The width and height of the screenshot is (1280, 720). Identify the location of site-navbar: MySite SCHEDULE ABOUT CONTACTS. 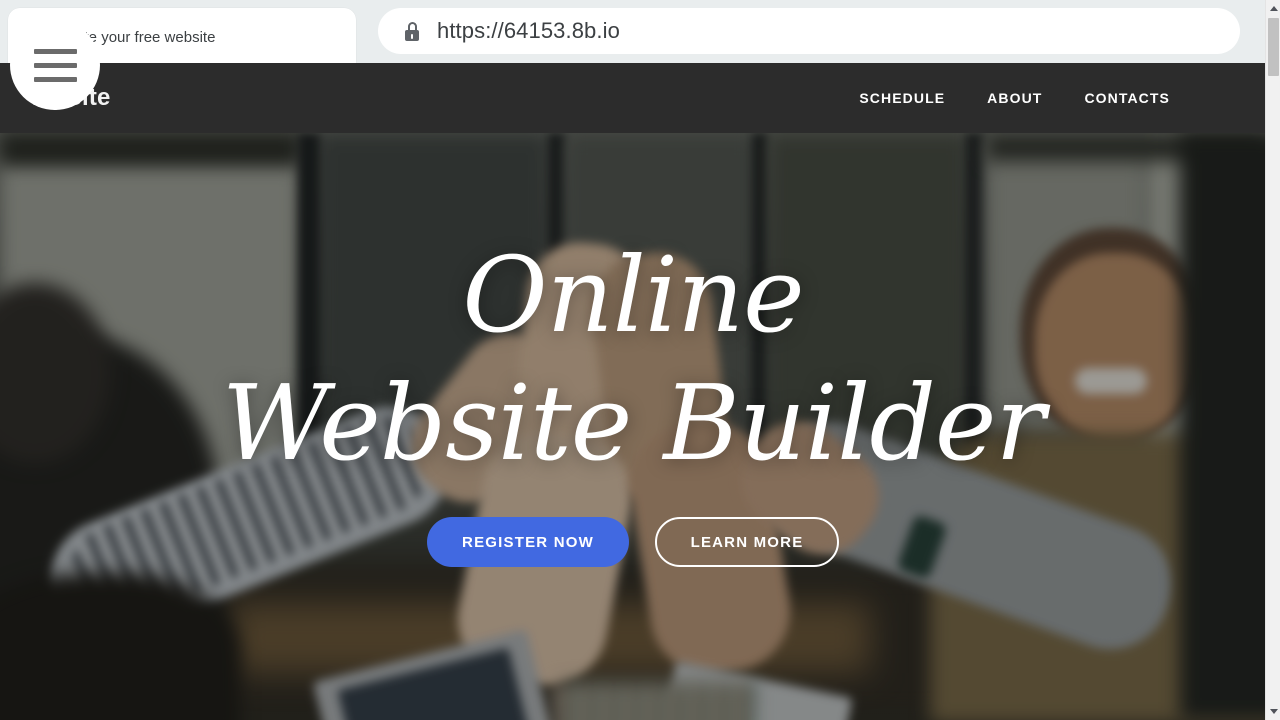
(633, 98).